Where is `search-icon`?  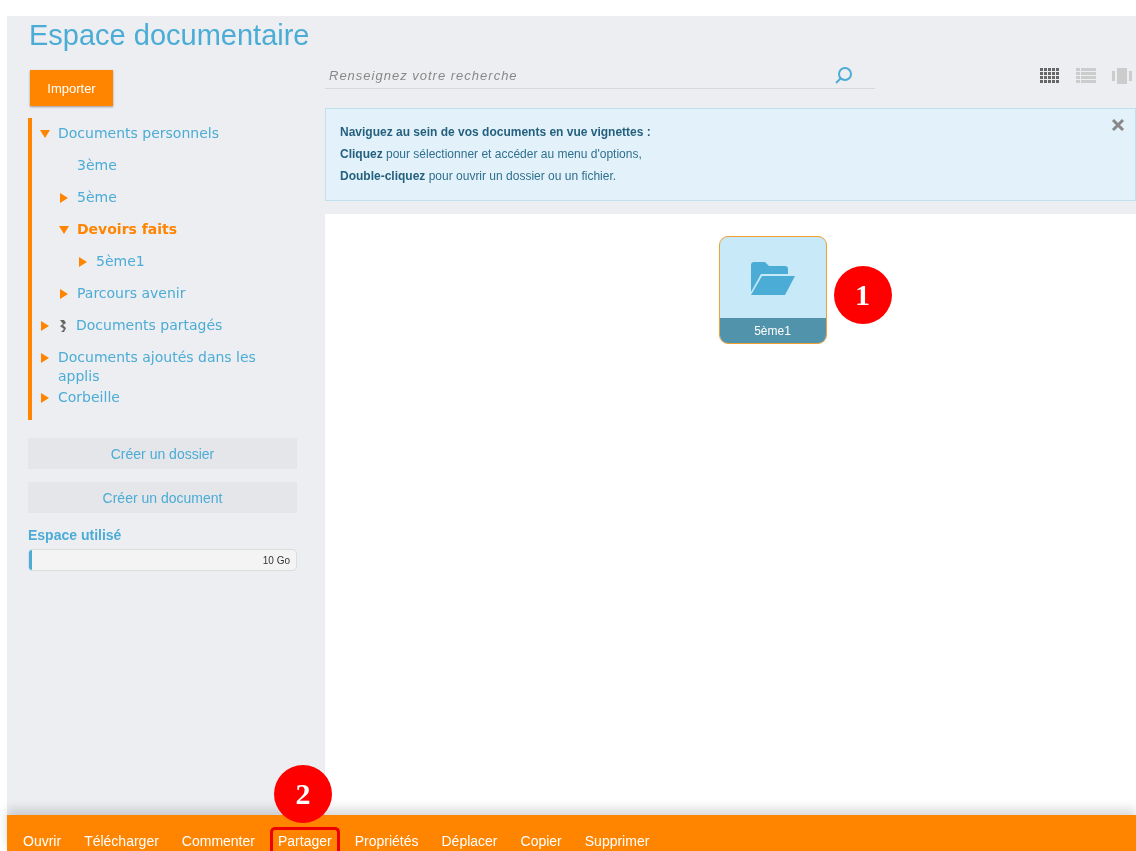
search-icon is located at coordinates (844, 76).